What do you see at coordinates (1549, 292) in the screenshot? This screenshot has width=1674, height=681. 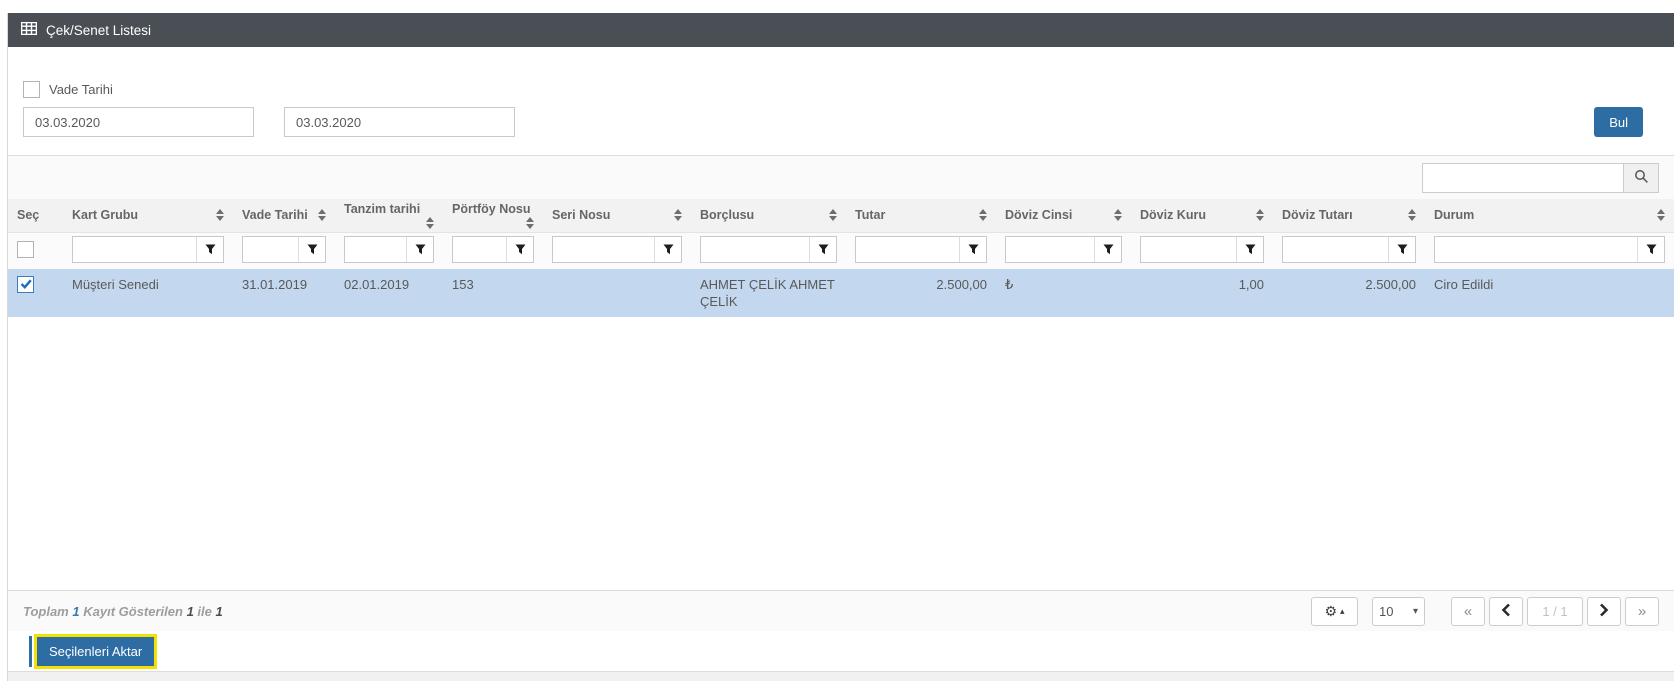 I see `cell-durum: Ciro Edildi` at bounding box center [1549, 292].